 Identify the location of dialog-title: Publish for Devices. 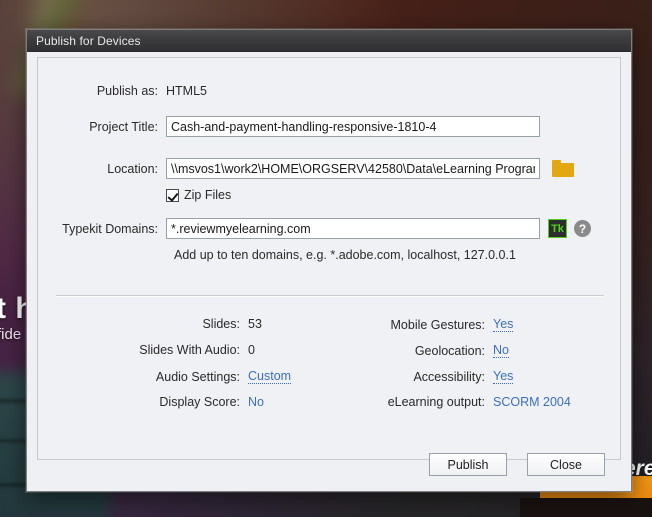
(88, 40).